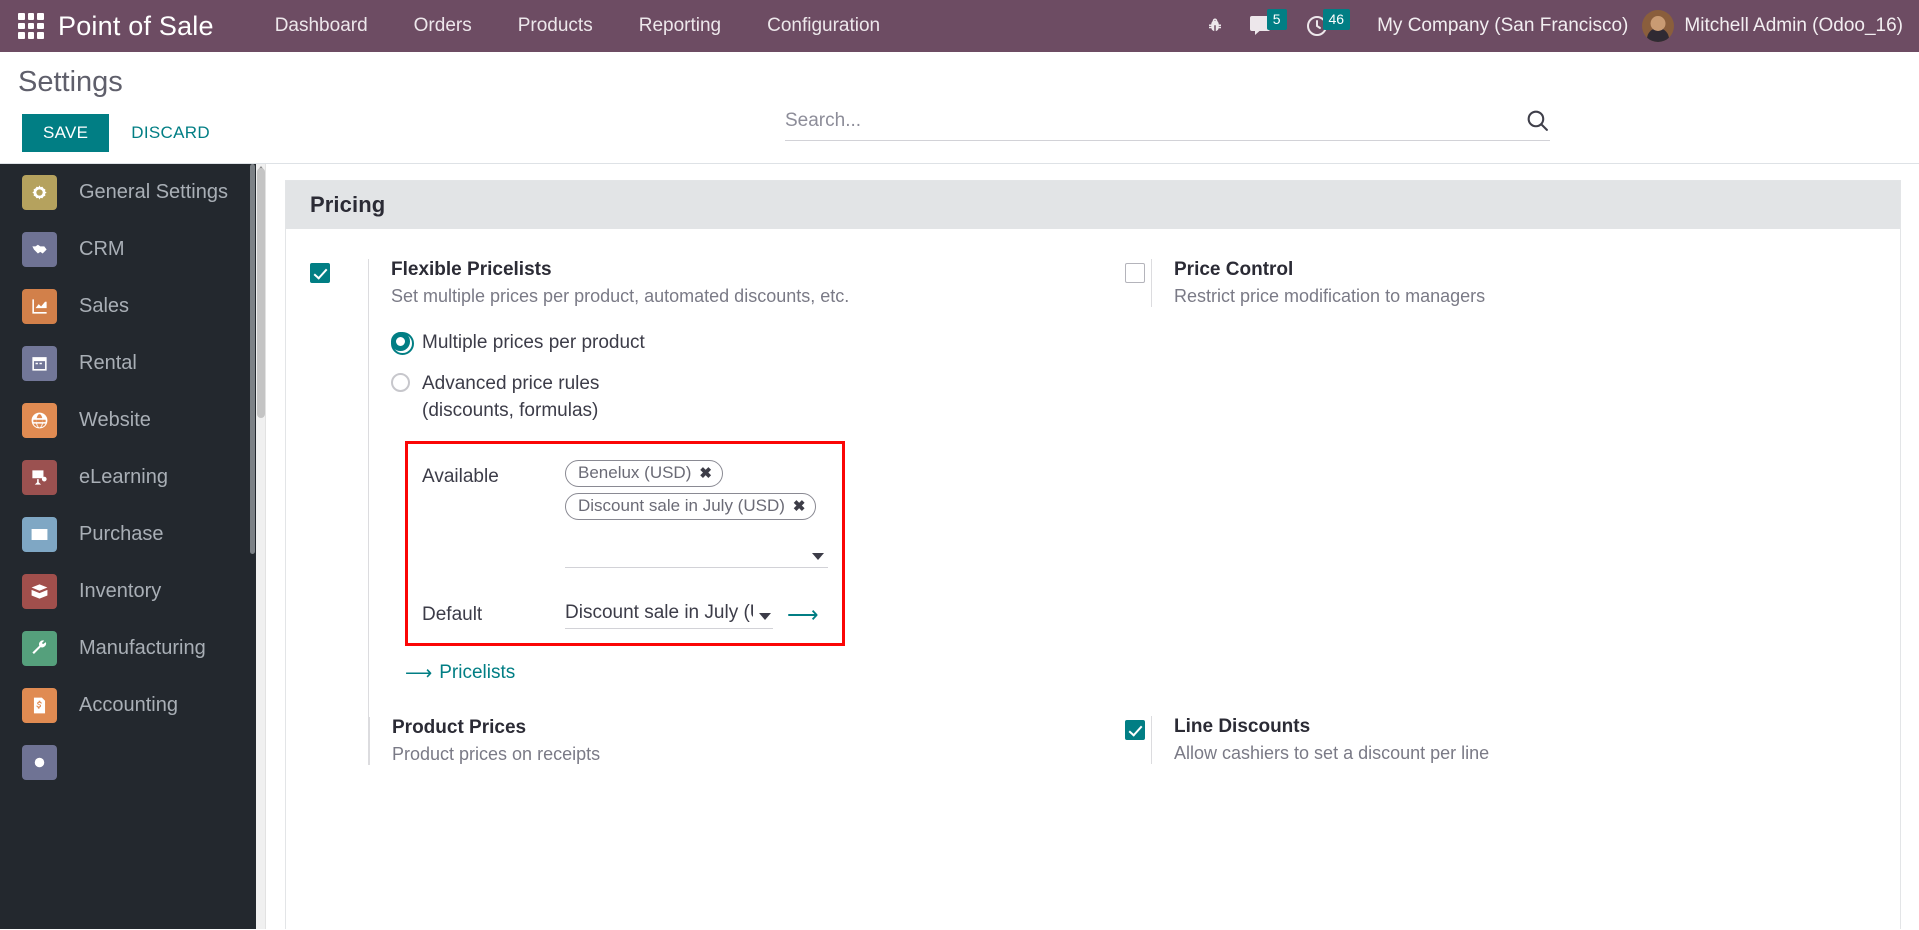  What do you see at coordinates (734, 673) in the screenshot?
I see `pricelists-link-row: ⟶ Pricelists` at bounding box center [734, 673].